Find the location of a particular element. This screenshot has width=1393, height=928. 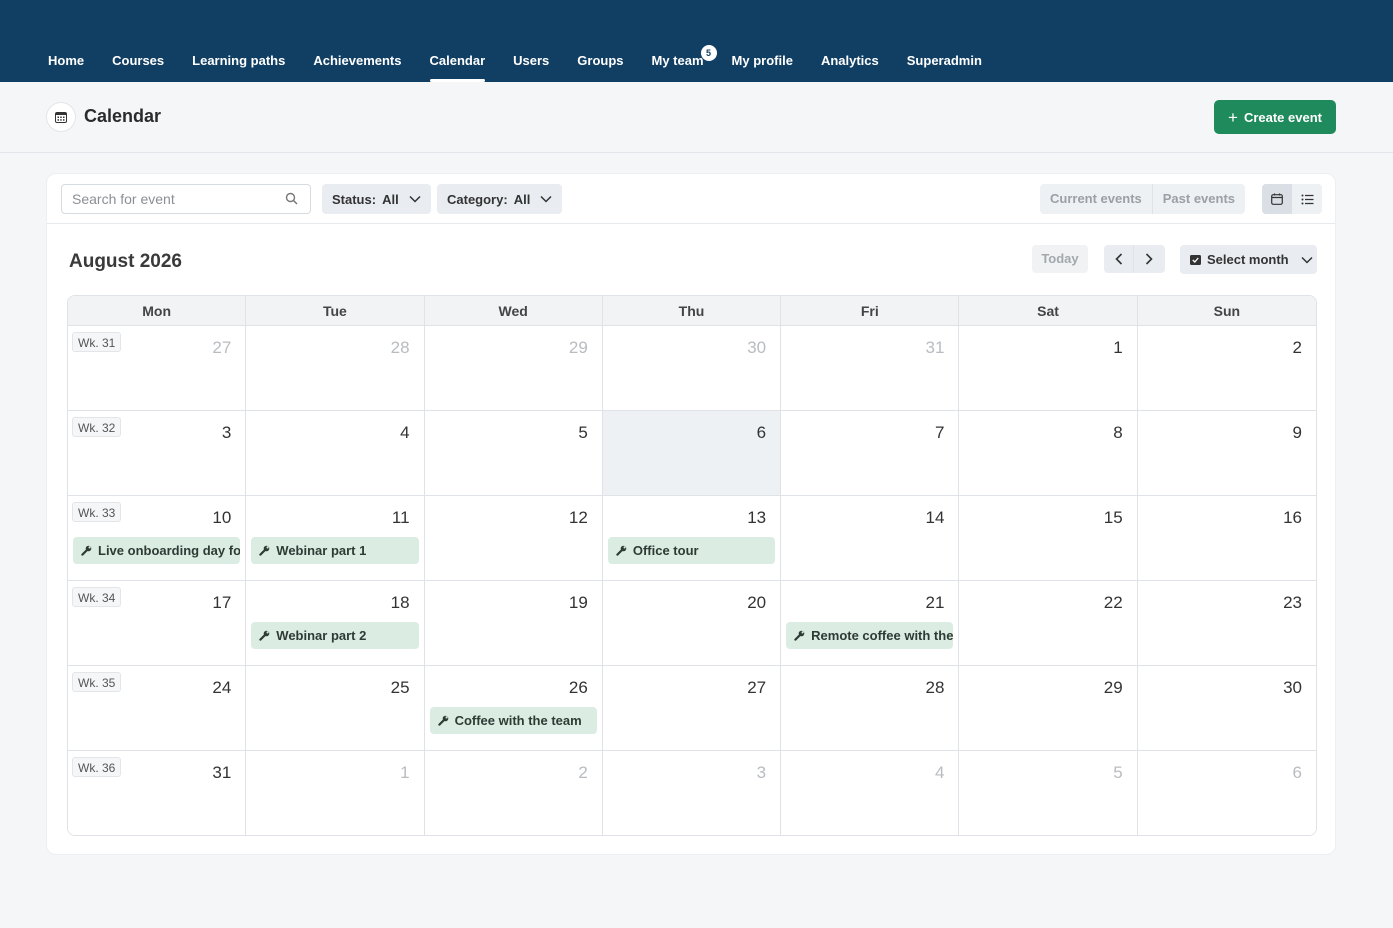

create-event-button: + Create event is located at coordinates (1275, 117).